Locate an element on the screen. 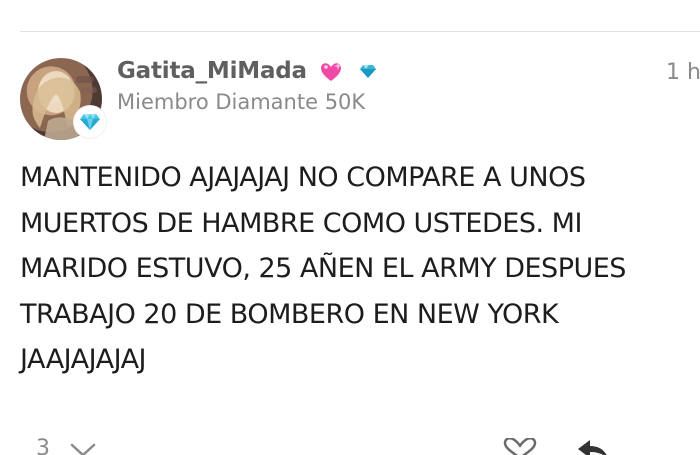  membership-status: Miembro Diamante 50K is located at coordinates (241, 102).